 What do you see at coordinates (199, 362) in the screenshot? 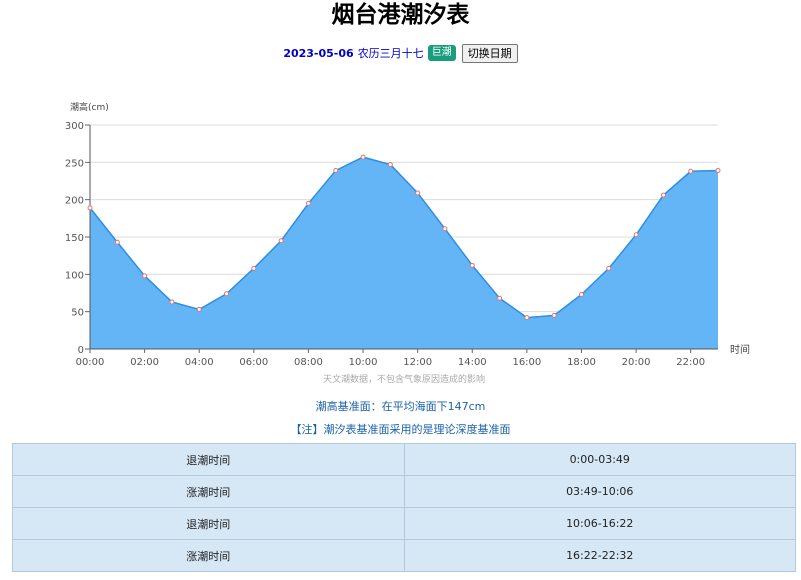
I see `x-tick-label: 04:00` at bounding box center [199, 362].